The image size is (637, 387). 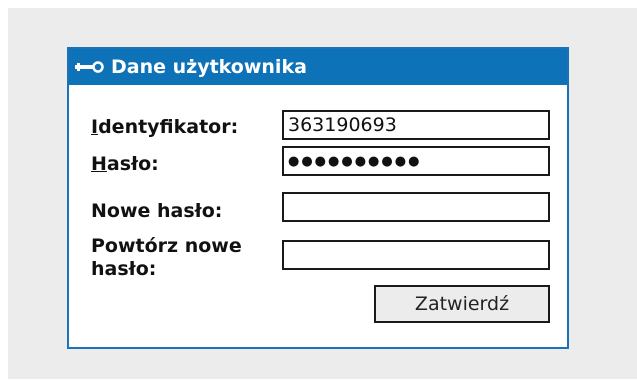 I want to click on key-icon, so click(x=89, y=67).